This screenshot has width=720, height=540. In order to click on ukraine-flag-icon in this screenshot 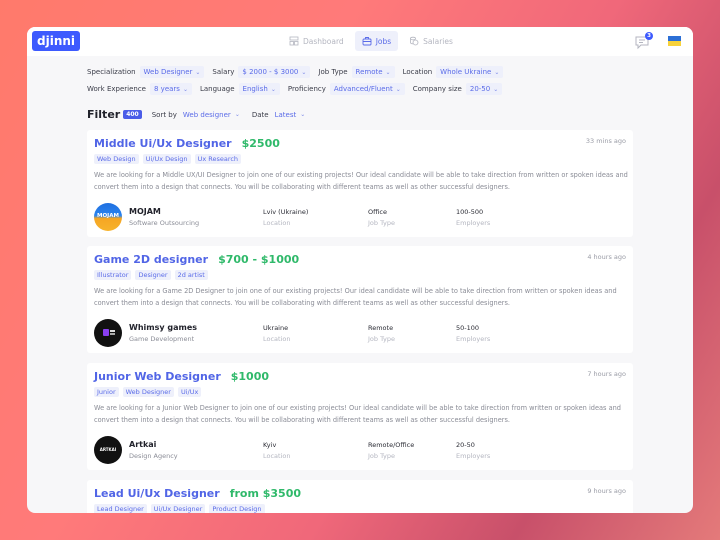, I will do `click(674, 41)`.